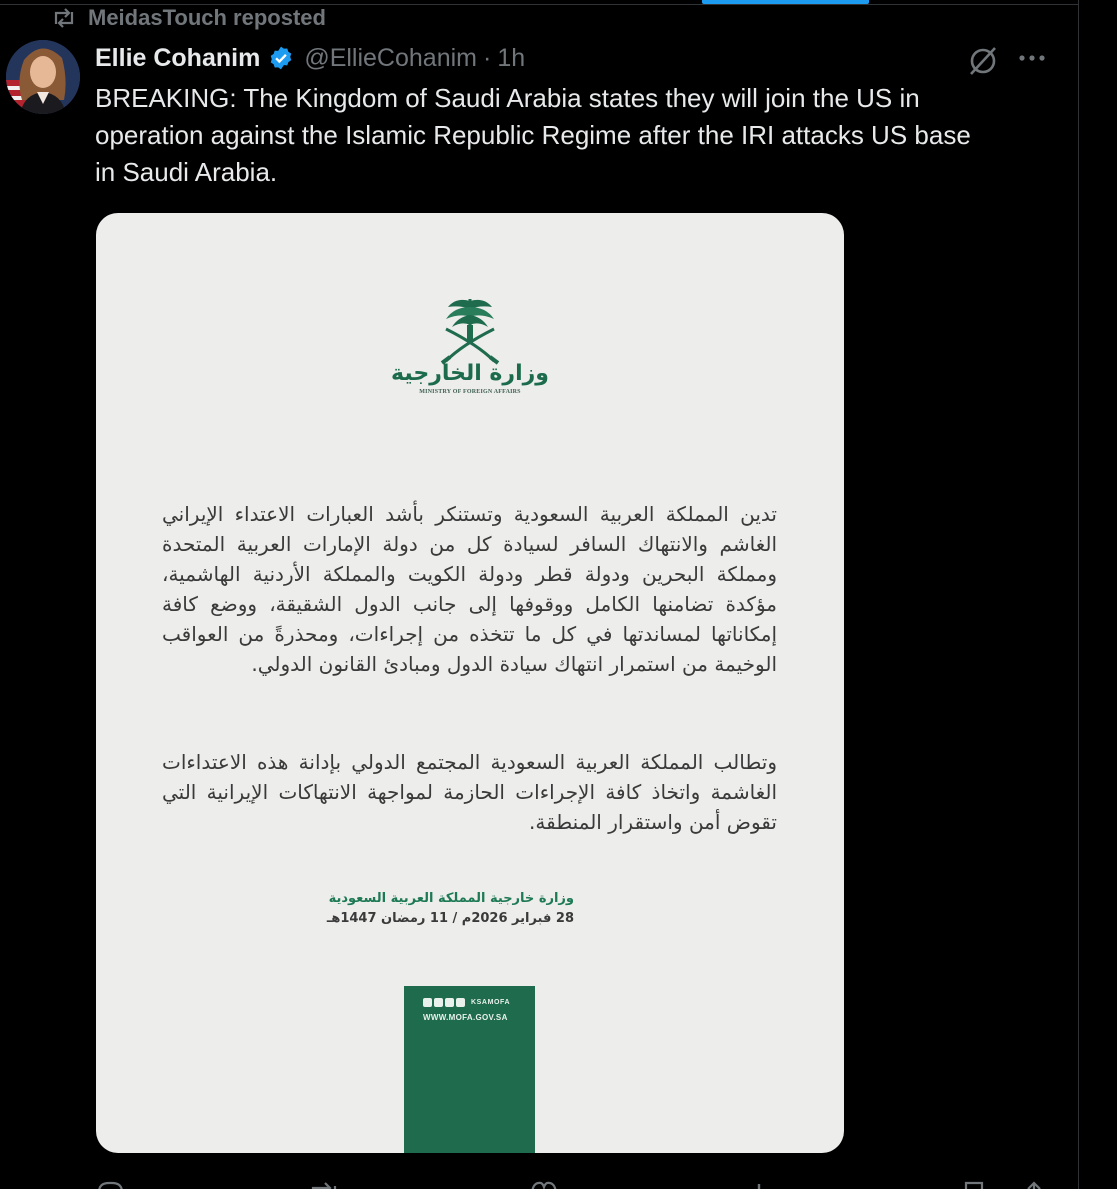 The height and width of the screenshot is (1189, 1117). What do you see at coordinates (491, 1002) in the screenshot?
I see `social-handle: KSAMOFA` at bounding box center [491, 1002].